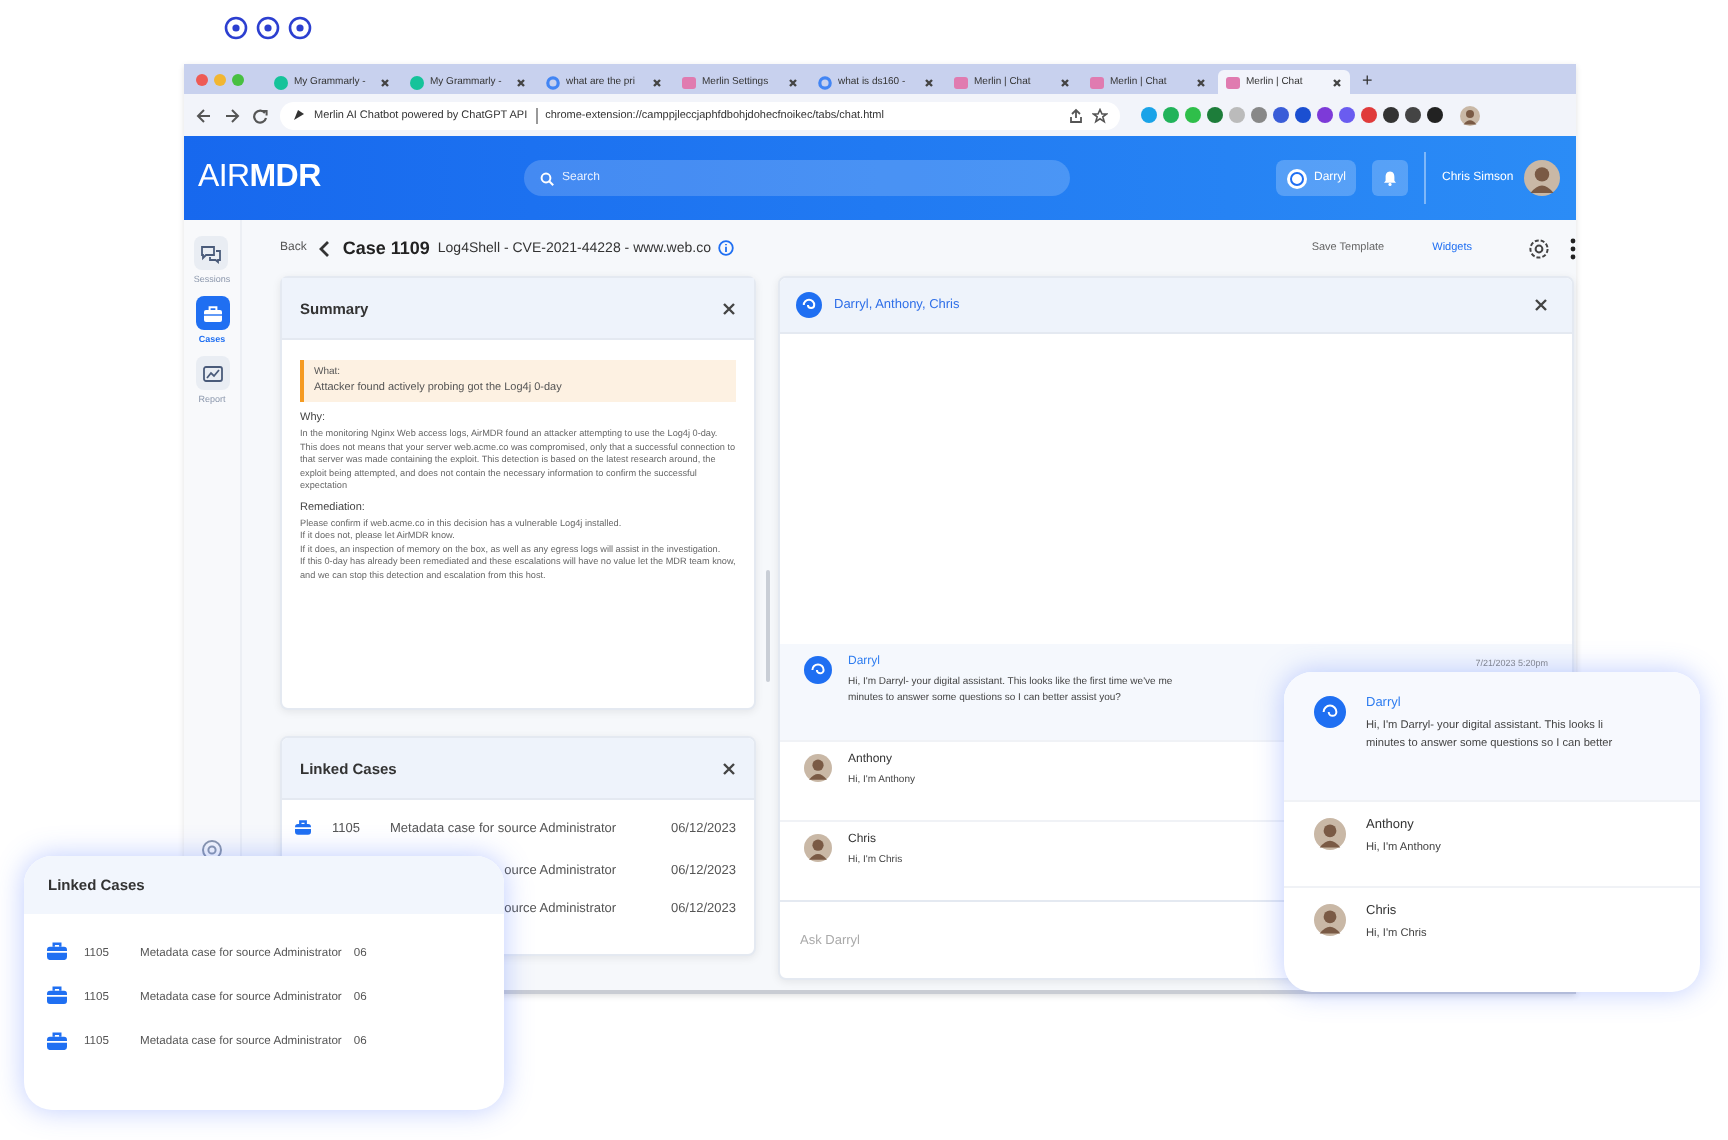 This screenshot has width=1728, height=1140. I want to click on search-icon, so click(547, 179).